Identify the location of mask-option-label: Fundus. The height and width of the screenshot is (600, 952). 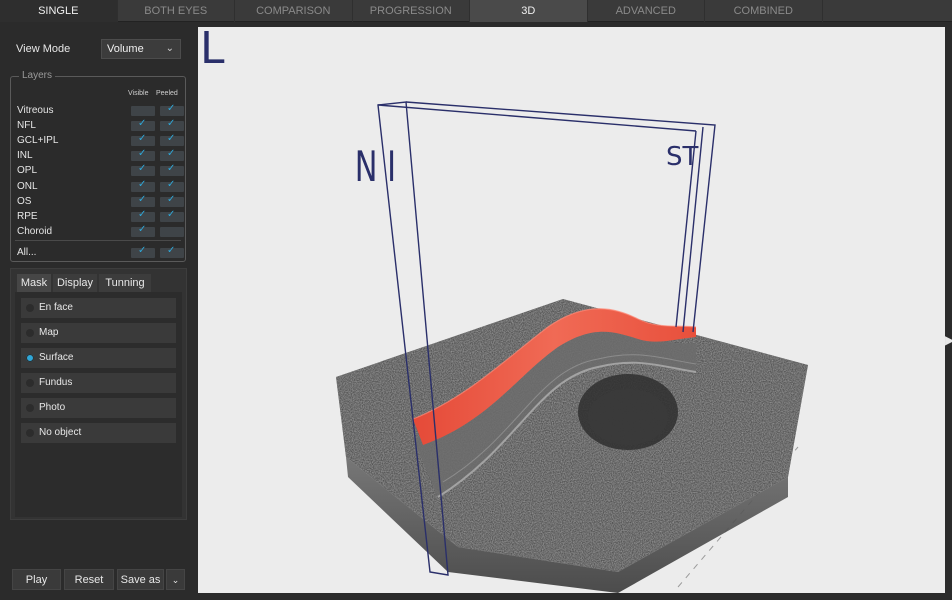
(56, 382).